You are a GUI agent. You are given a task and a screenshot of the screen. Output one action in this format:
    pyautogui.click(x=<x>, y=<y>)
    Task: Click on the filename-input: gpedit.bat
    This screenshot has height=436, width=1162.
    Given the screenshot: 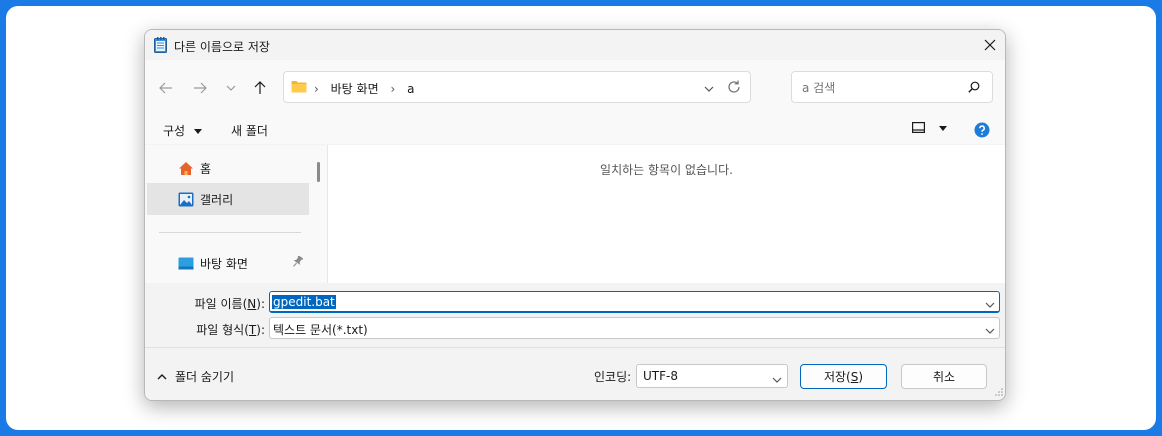 What is the action you would take?
    pyautogui.click(x=634, y=302)
    